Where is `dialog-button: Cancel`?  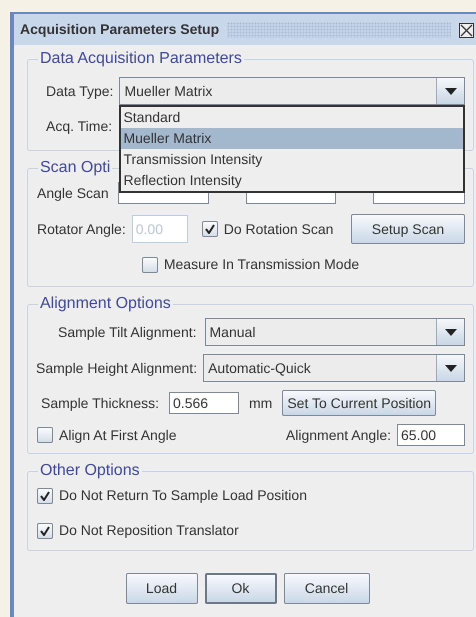
dialog-button: Cancel is located at coordinates (327, 588).